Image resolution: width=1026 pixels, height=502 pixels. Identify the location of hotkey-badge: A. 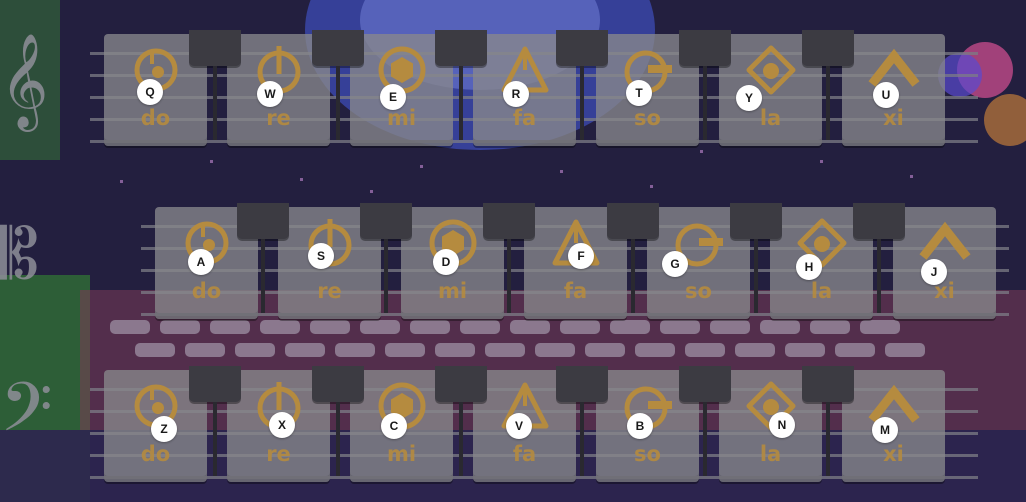
(201, 262).